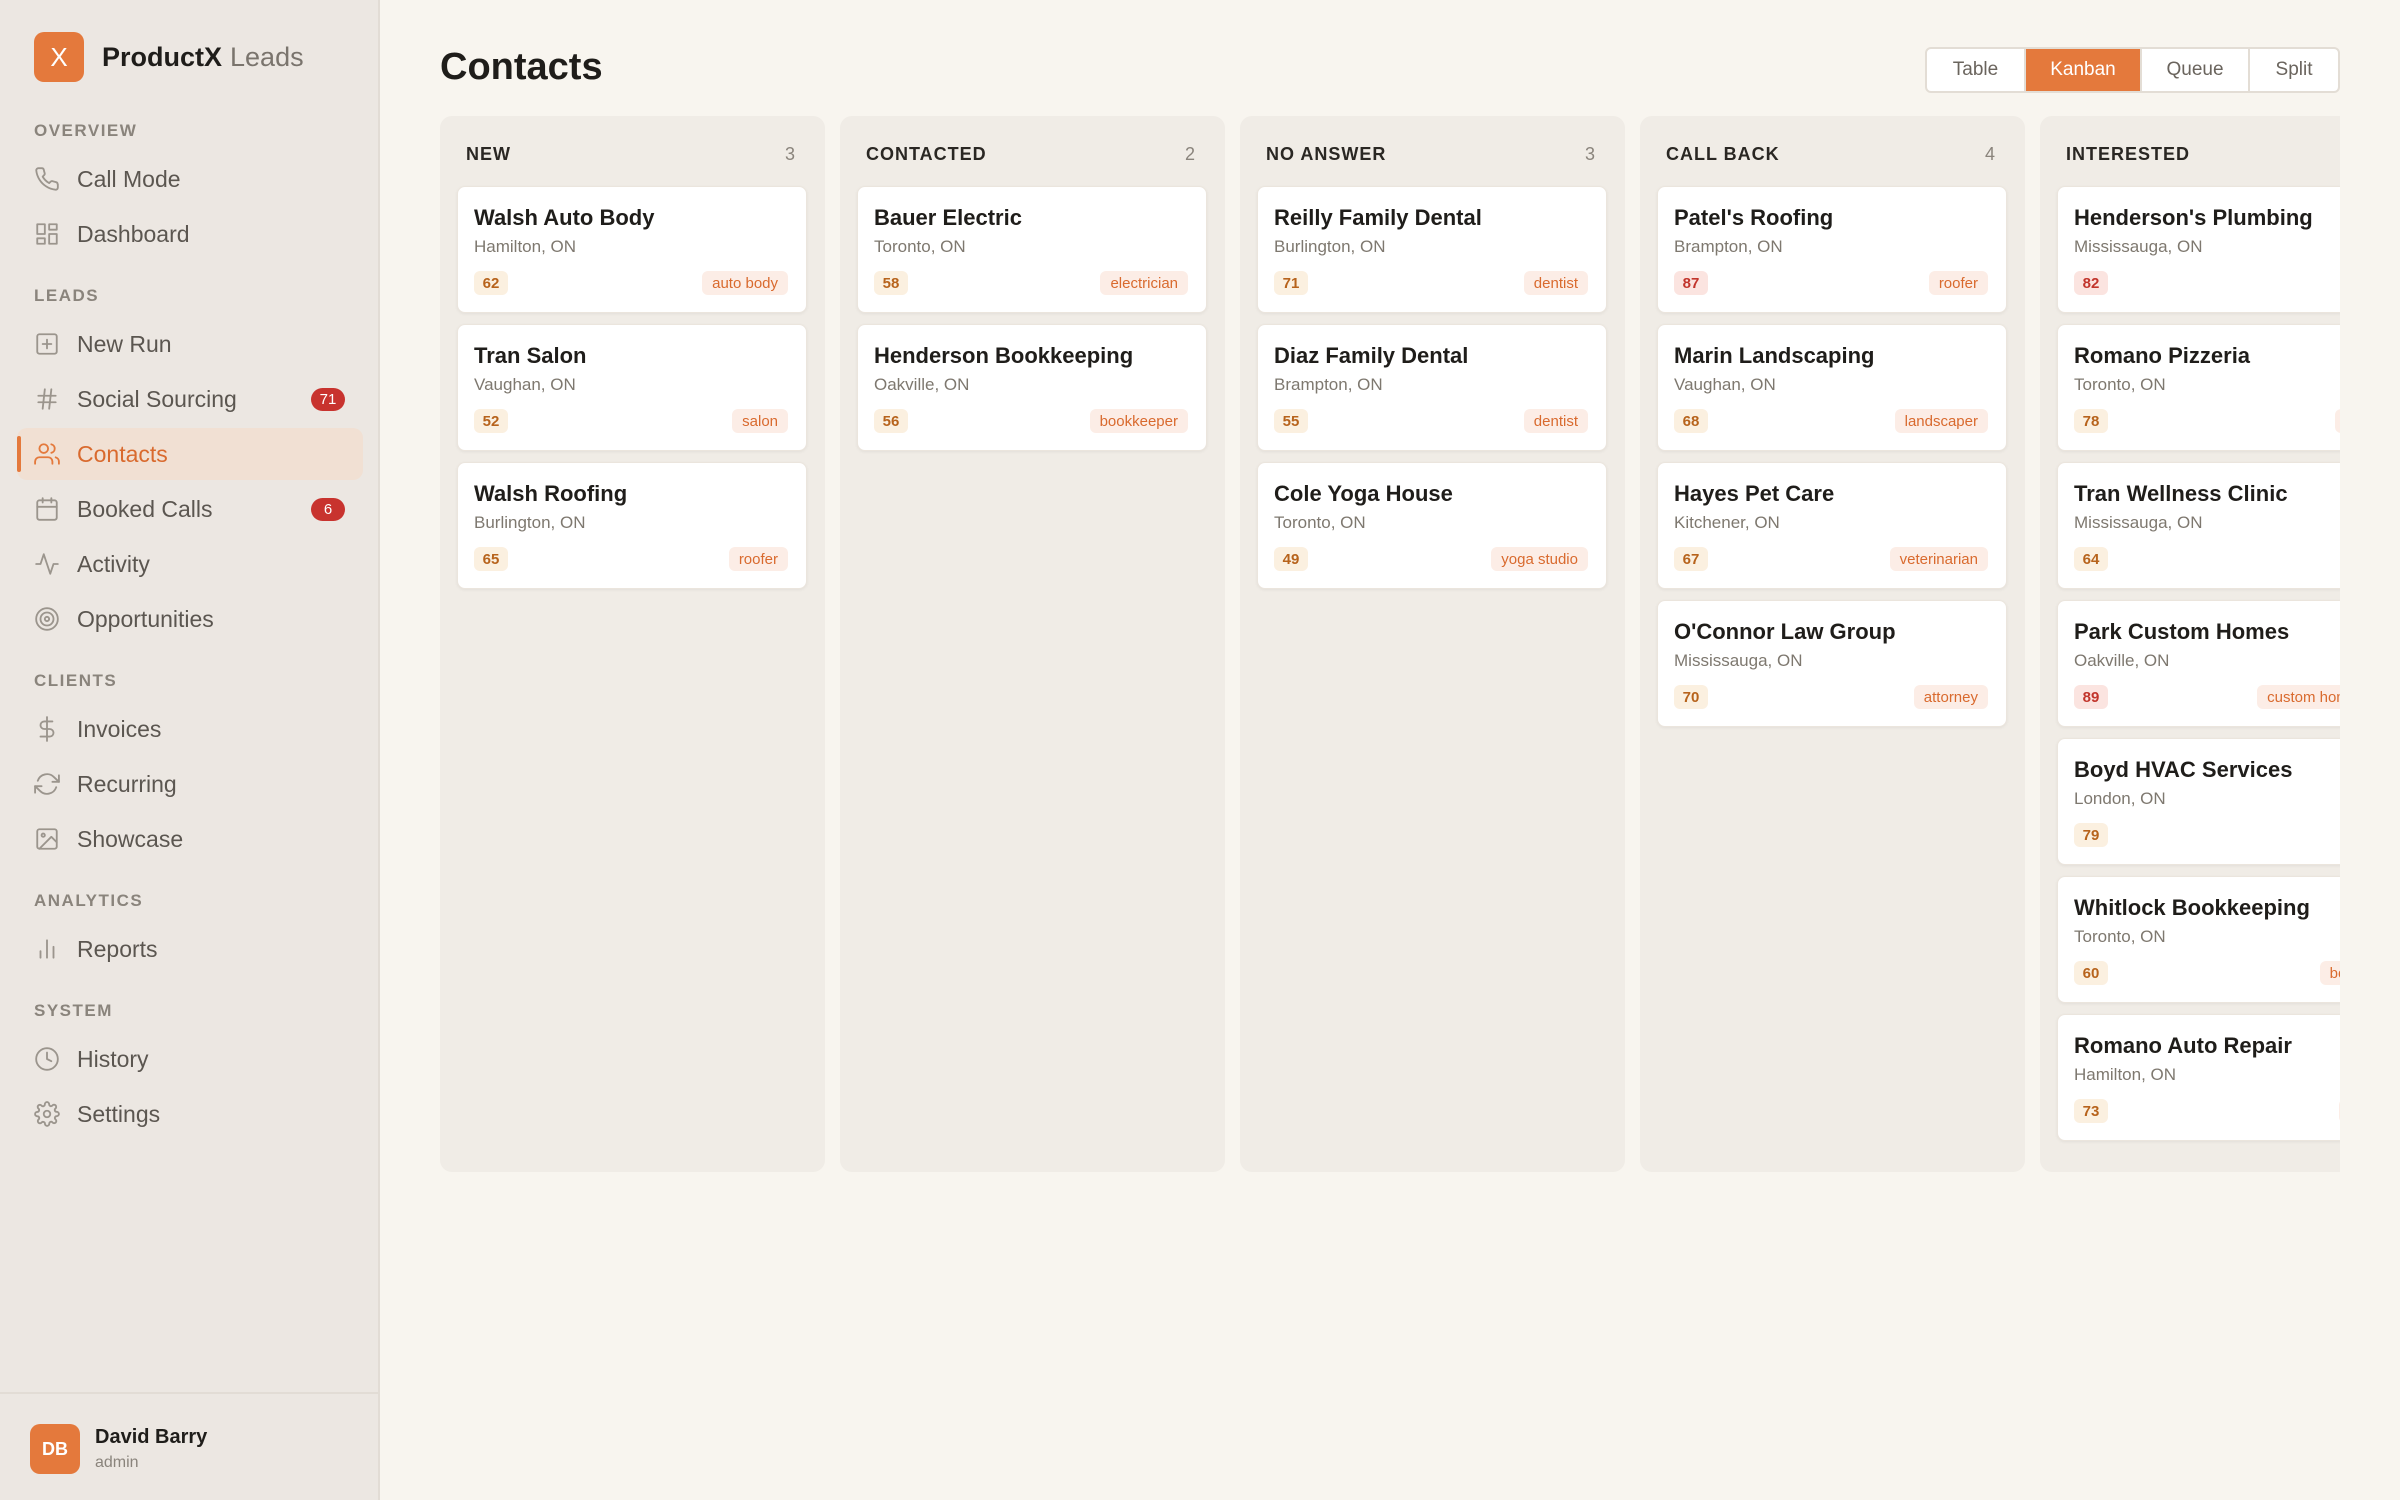 The height and width of the screenshot is (1500, 2400). Describe the element at coordinates (113, 563) in the screenshot. I see `sidebar-item-label: Activity` at that location.